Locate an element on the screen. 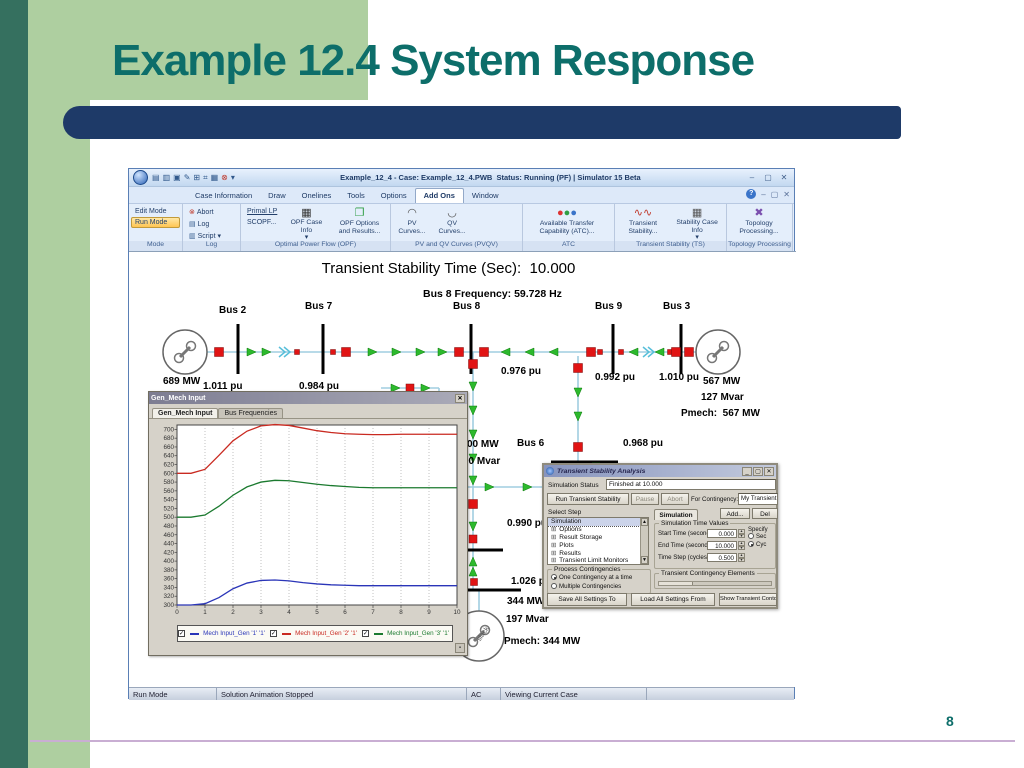  minimize-icon: _ is located at coordinates (747, 471).